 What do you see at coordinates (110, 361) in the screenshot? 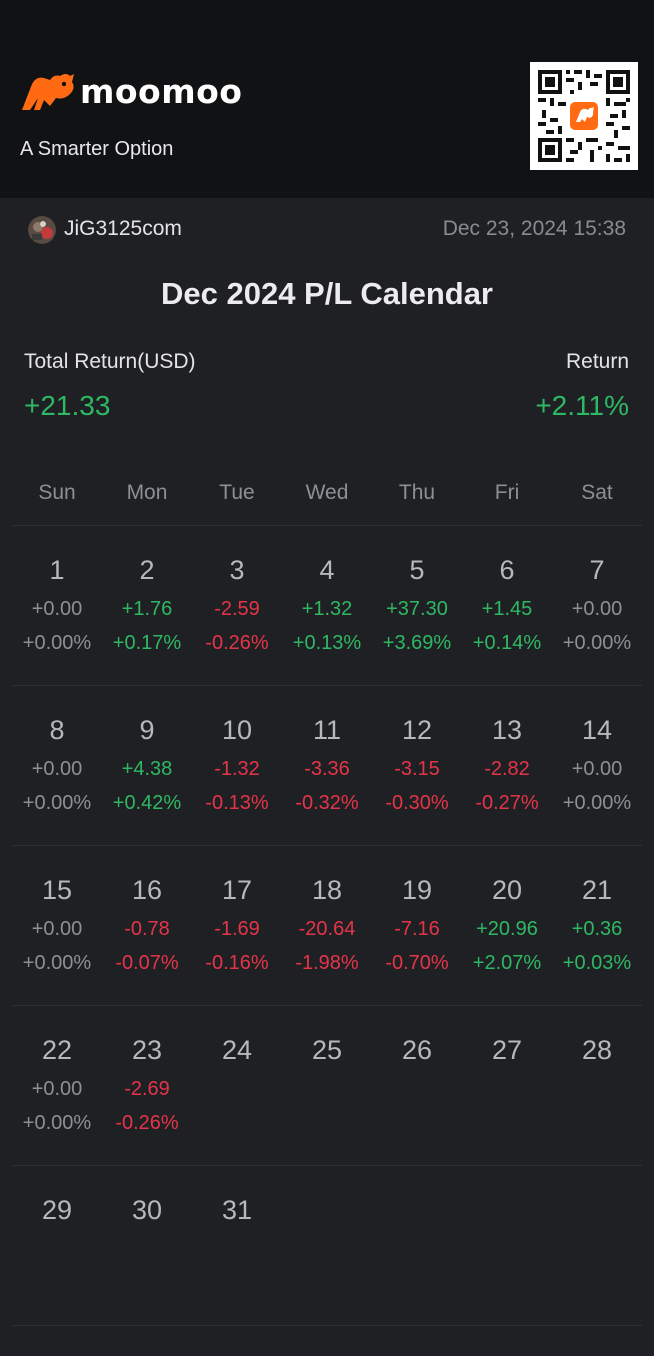
I see `total-return-label: Total Return(USD)` at bounding box center [110, 361].